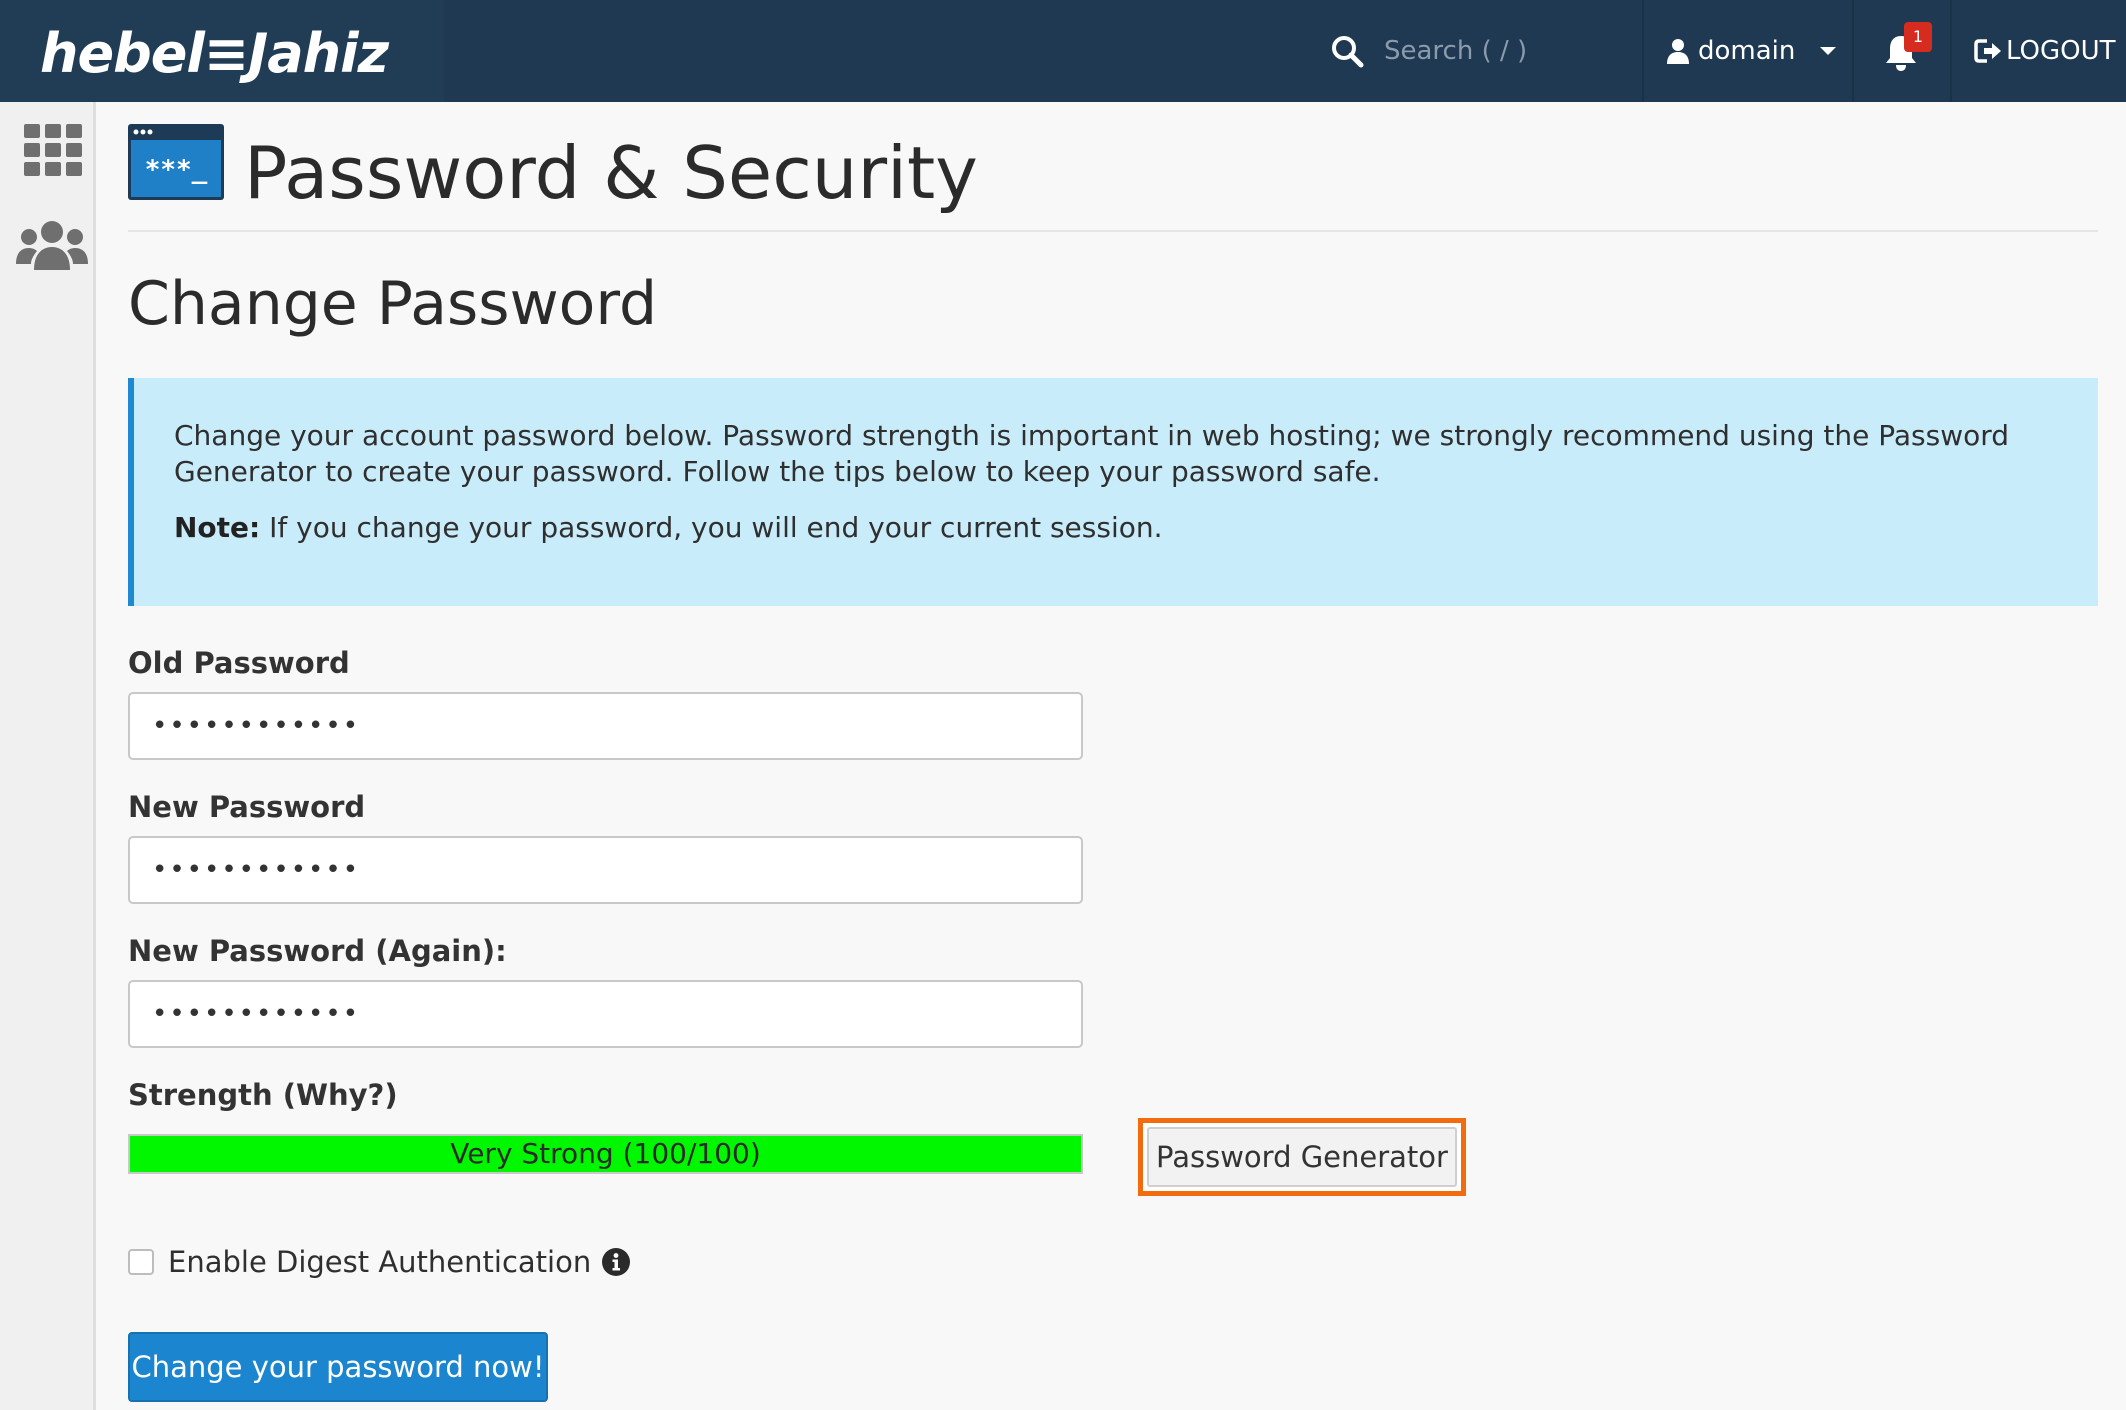 Image resolution: width=2126 pixels, height=1410 pixels. What do you see at coordinates (176, 170) in the screenshot?
I see `password-window-icon-text: ***_` at bounding box center [176, 170].